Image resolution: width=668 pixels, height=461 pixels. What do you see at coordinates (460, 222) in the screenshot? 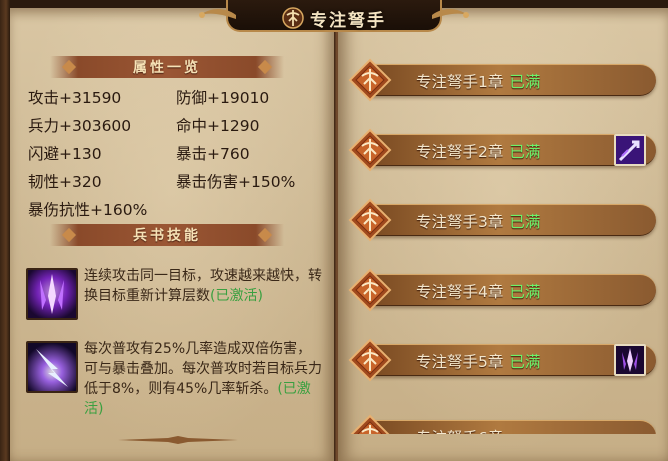
I see `chapter-title: 专注弩手3章` at bounding box center [460, 222].